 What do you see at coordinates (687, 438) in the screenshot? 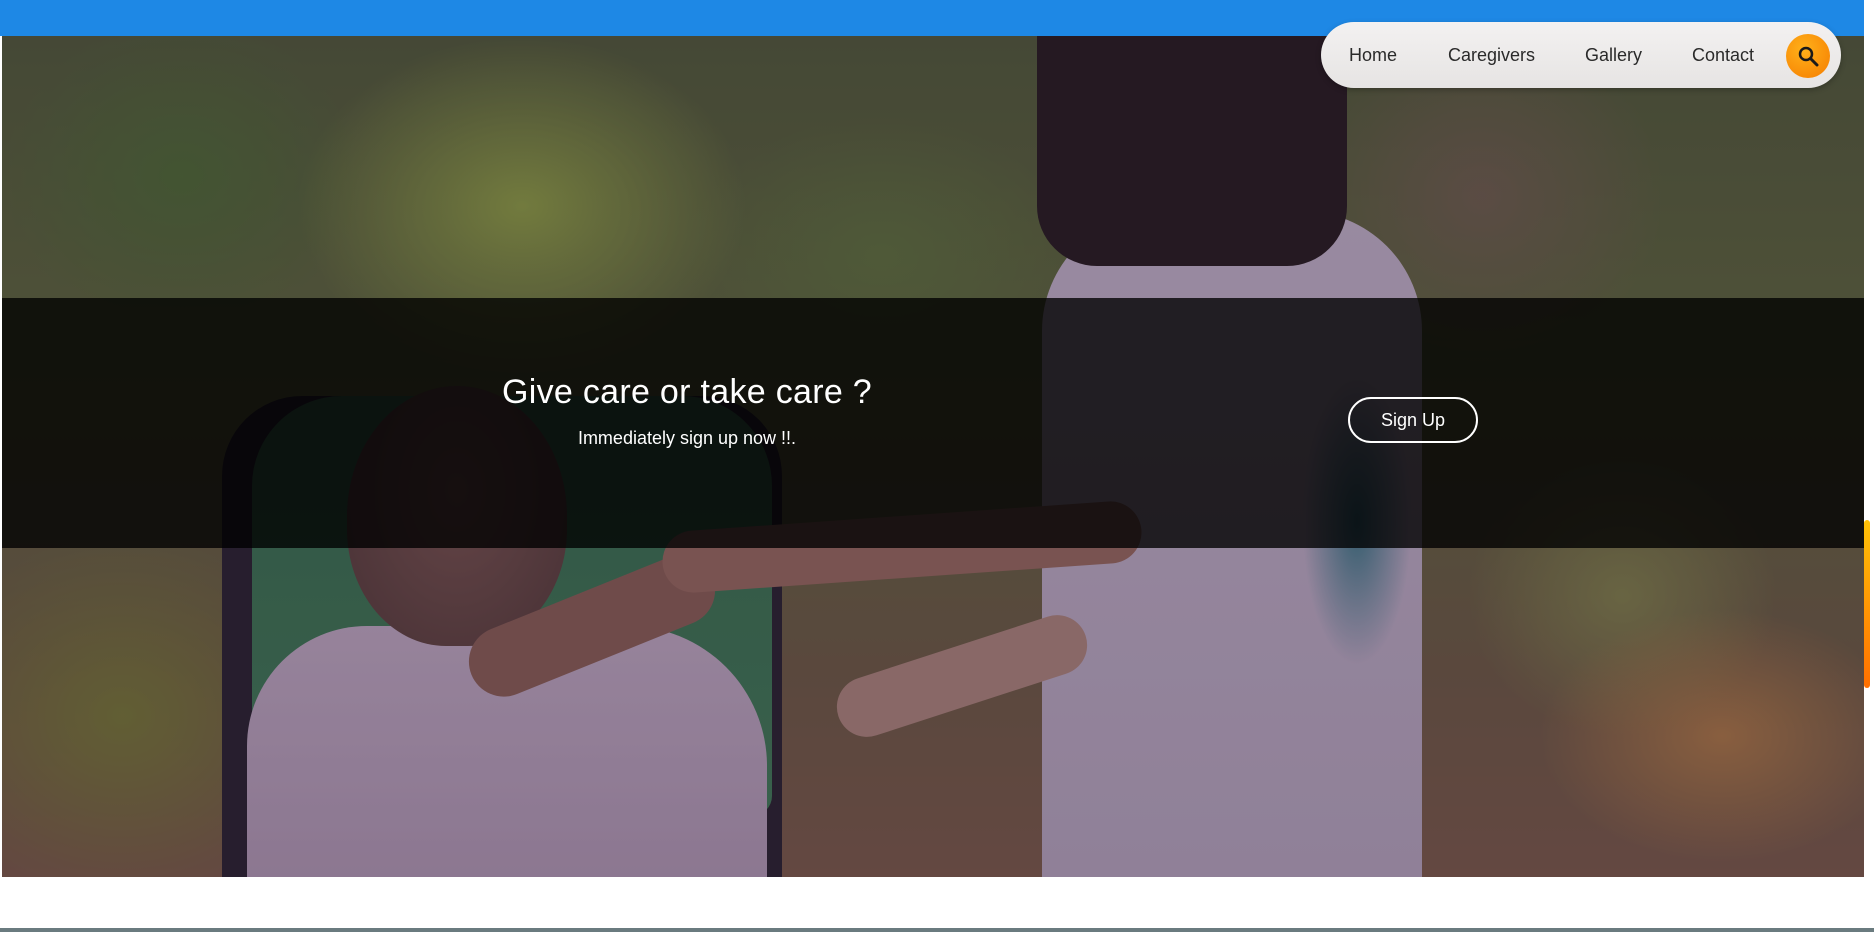
I see `cta-subtitle: Immediately sign up now !!.` at bounding box center [687, 438].